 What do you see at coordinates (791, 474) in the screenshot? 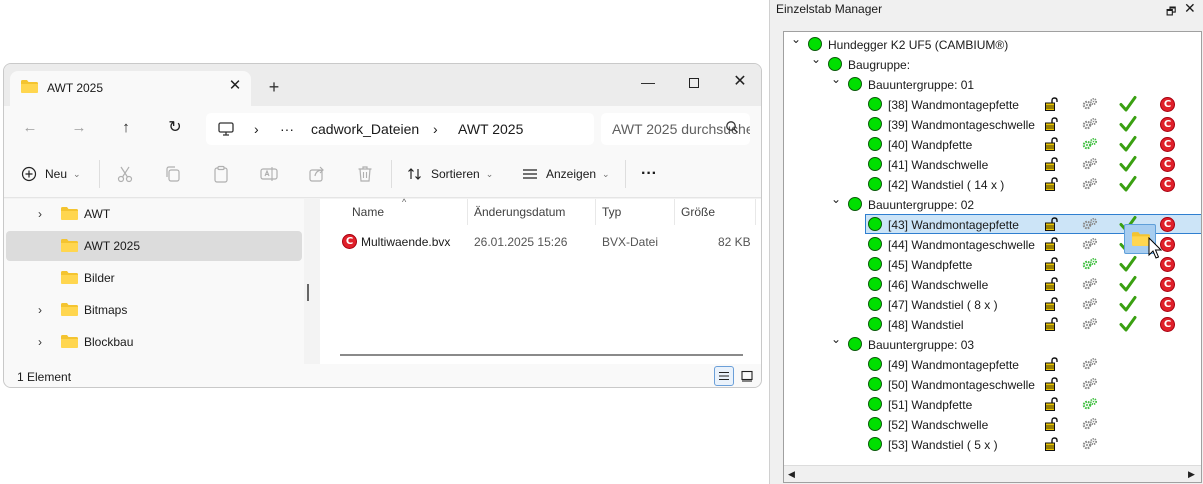
I see `scroll-left-icon: ◀` at bounding box center [791, 474].